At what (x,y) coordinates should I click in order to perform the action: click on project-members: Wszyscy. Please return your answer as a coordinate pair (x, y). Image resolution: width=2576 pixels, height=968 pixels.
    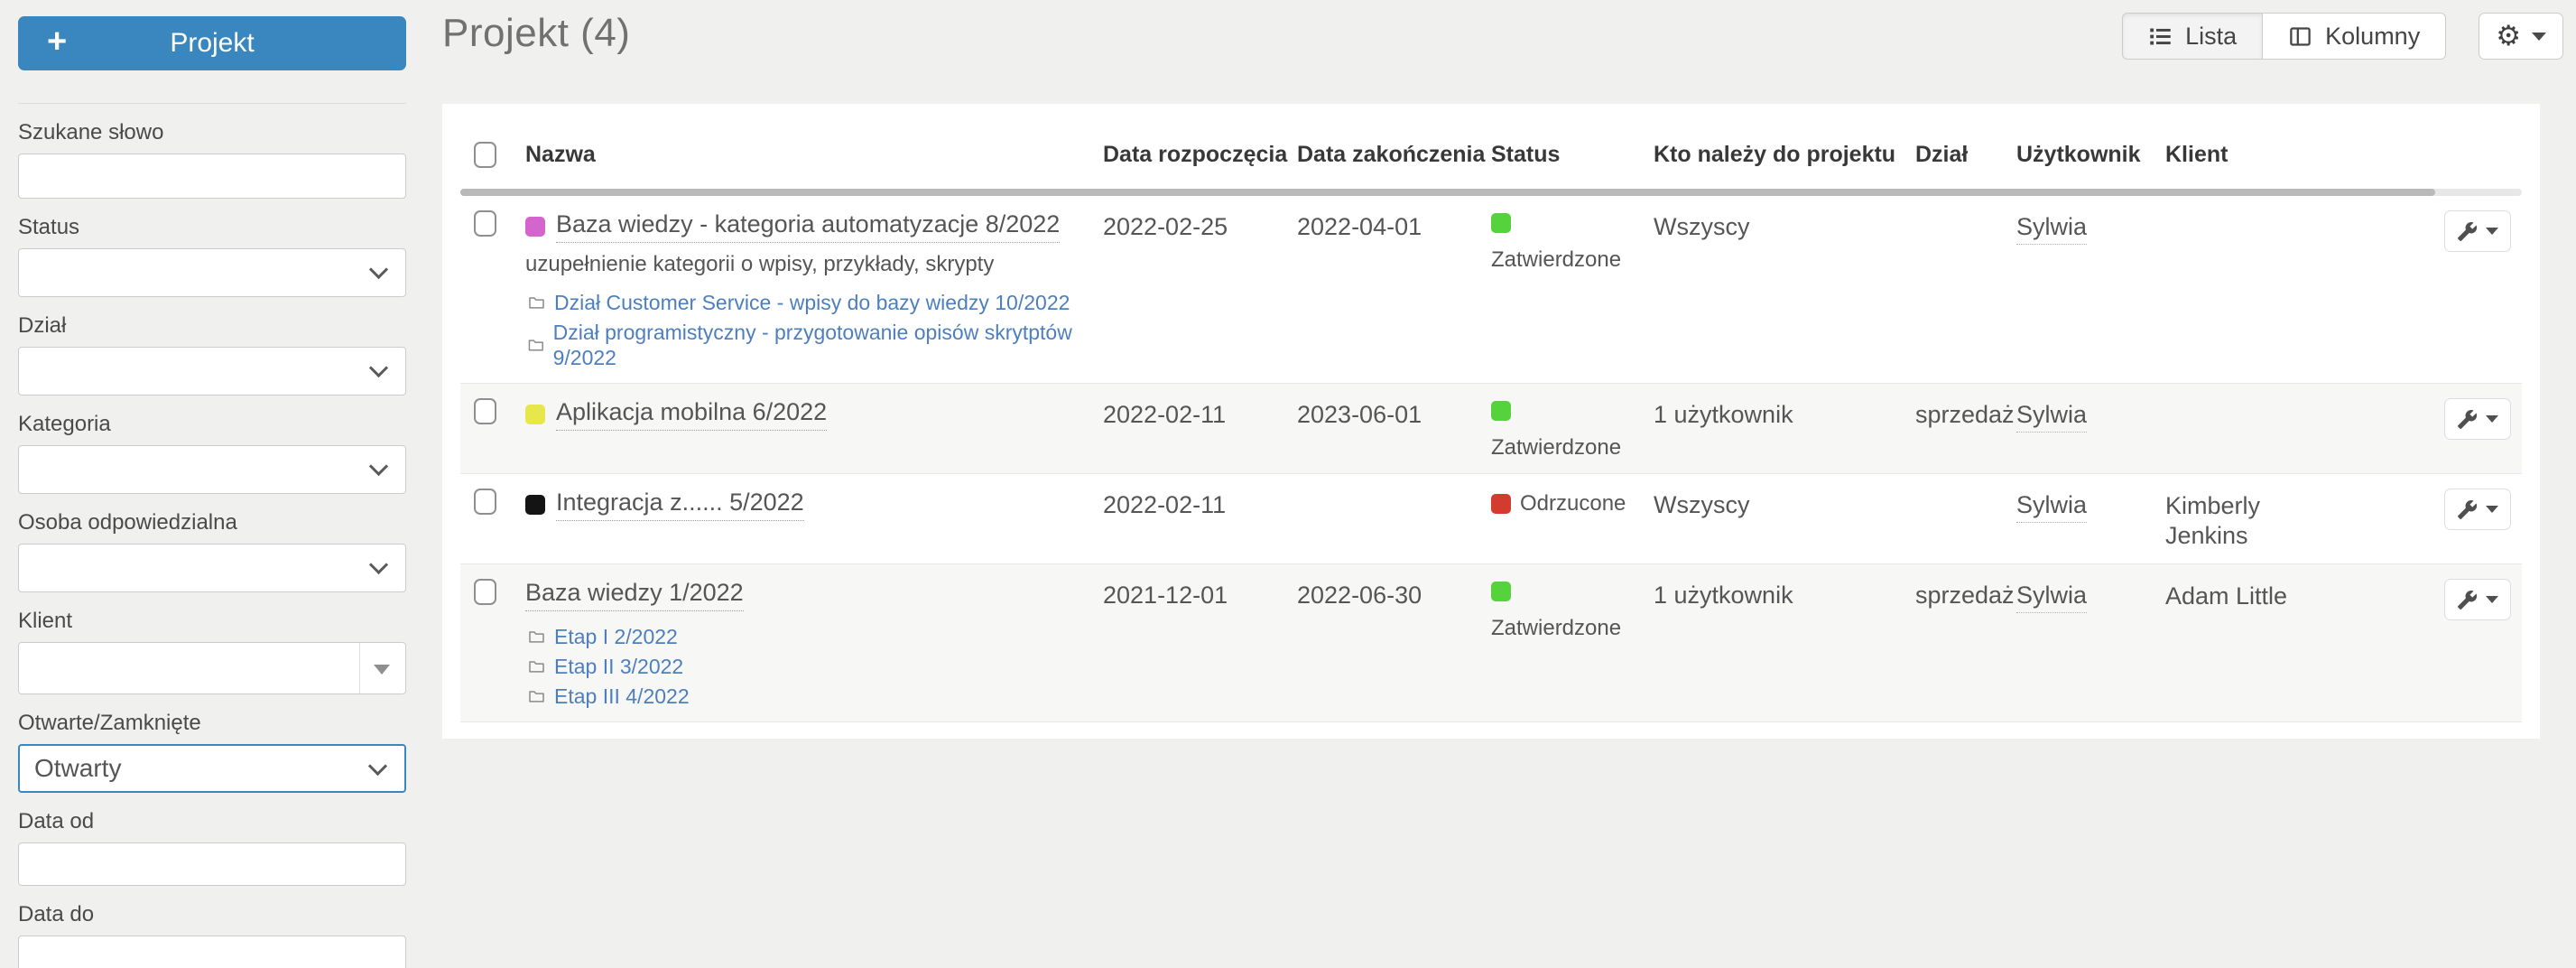
    Looking at the image, I should click on (1702, 505).